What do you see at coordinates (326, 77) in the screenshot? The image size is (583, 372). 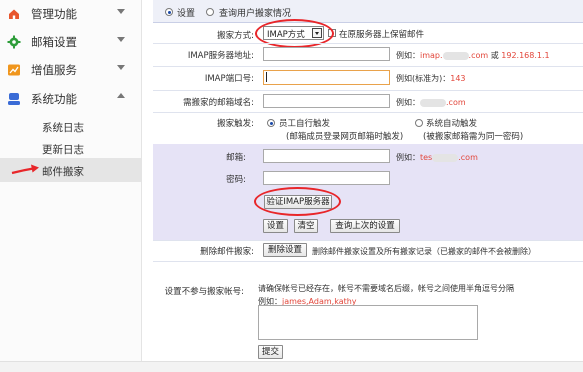 I see `port-input` at bounding box center [326, 77].